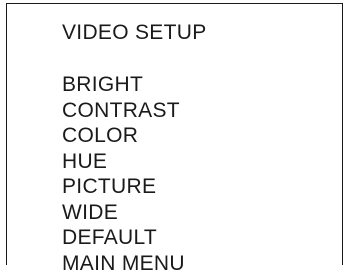 The width and height of the screenshot is (346, 276). I want to click on menu-title: VIDEO SETUP, so click(134, 33).